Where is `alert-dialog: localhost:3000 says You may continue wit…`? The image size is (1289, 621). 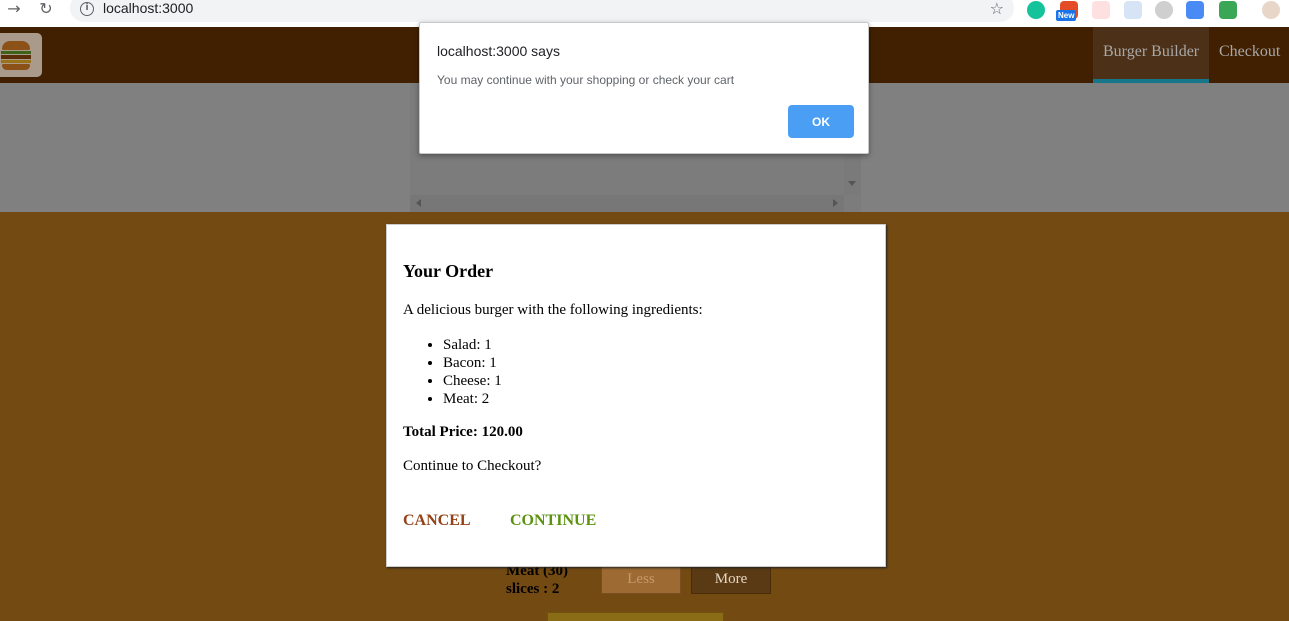
alert-dialog: localhost:3000 says You may continue wit… is located at coordinates (644, 88).